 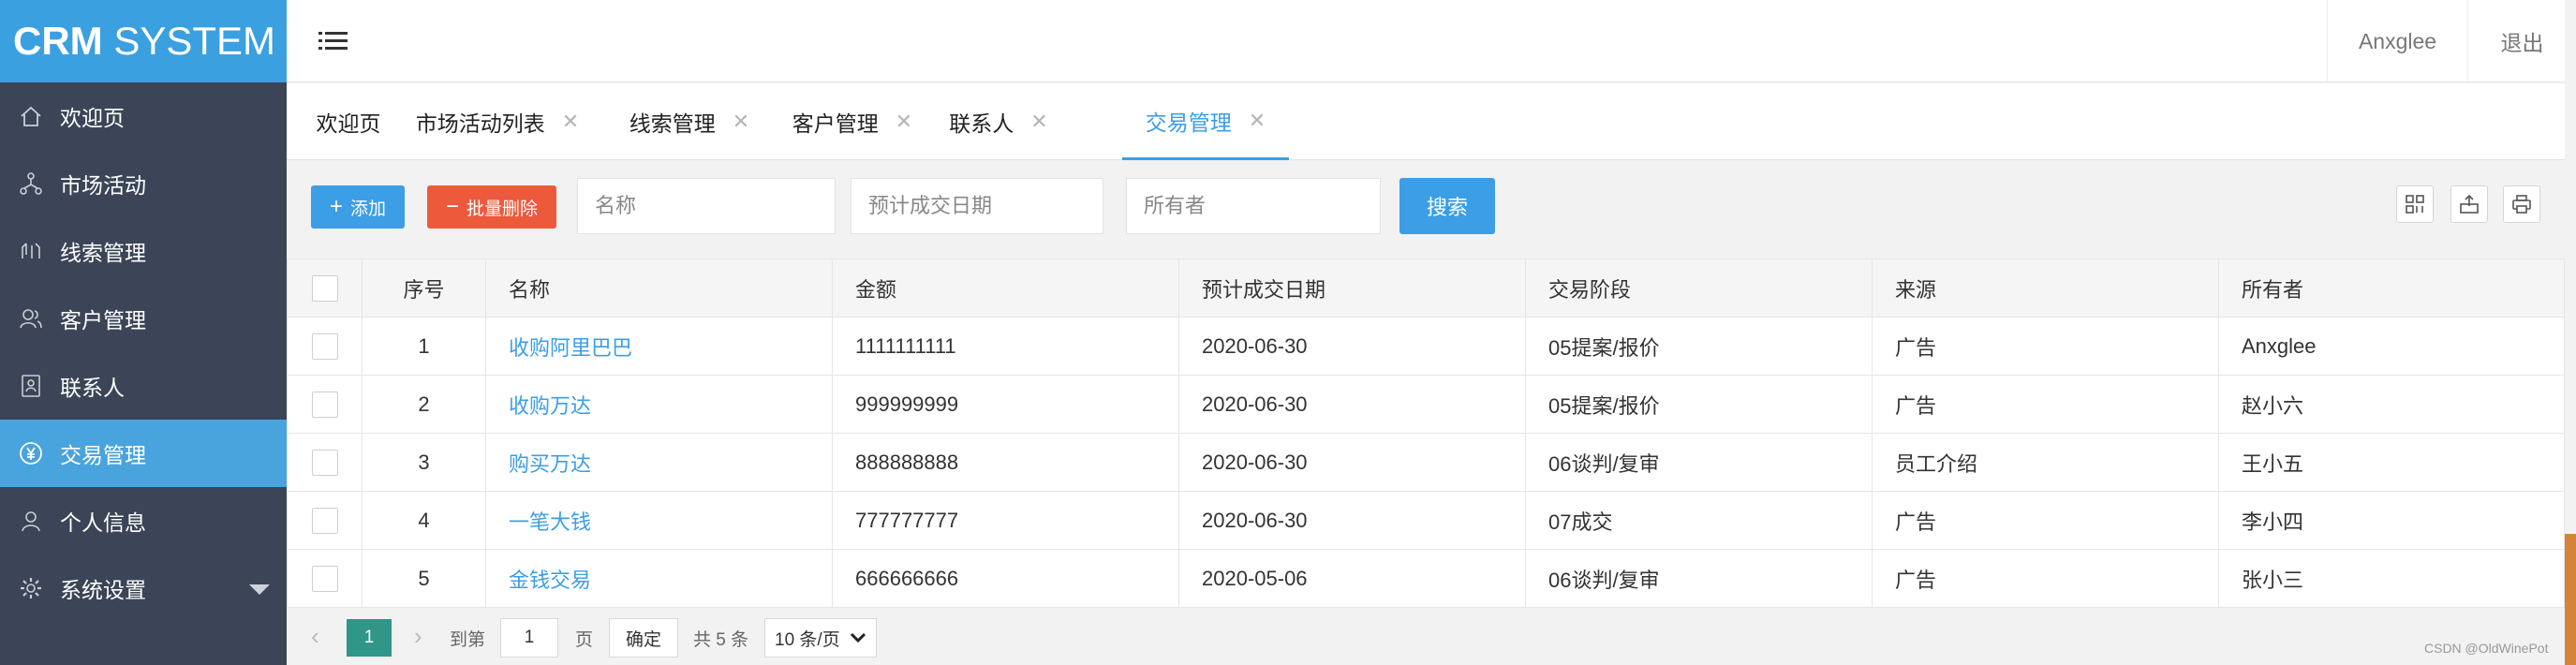 I want to click on logout-button: 退出, so click(x=2521, y=41).